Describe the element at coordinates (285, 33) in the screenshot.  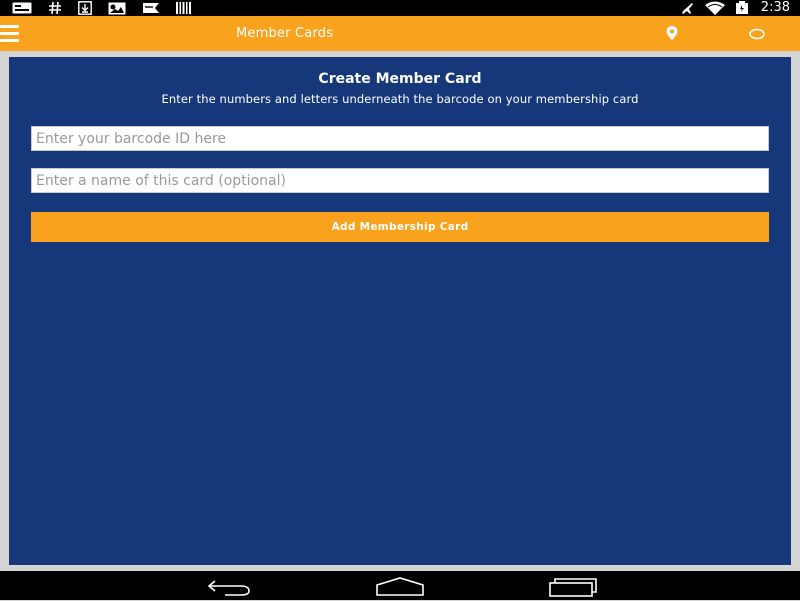
I see `app-title: Member Cards` at that location.